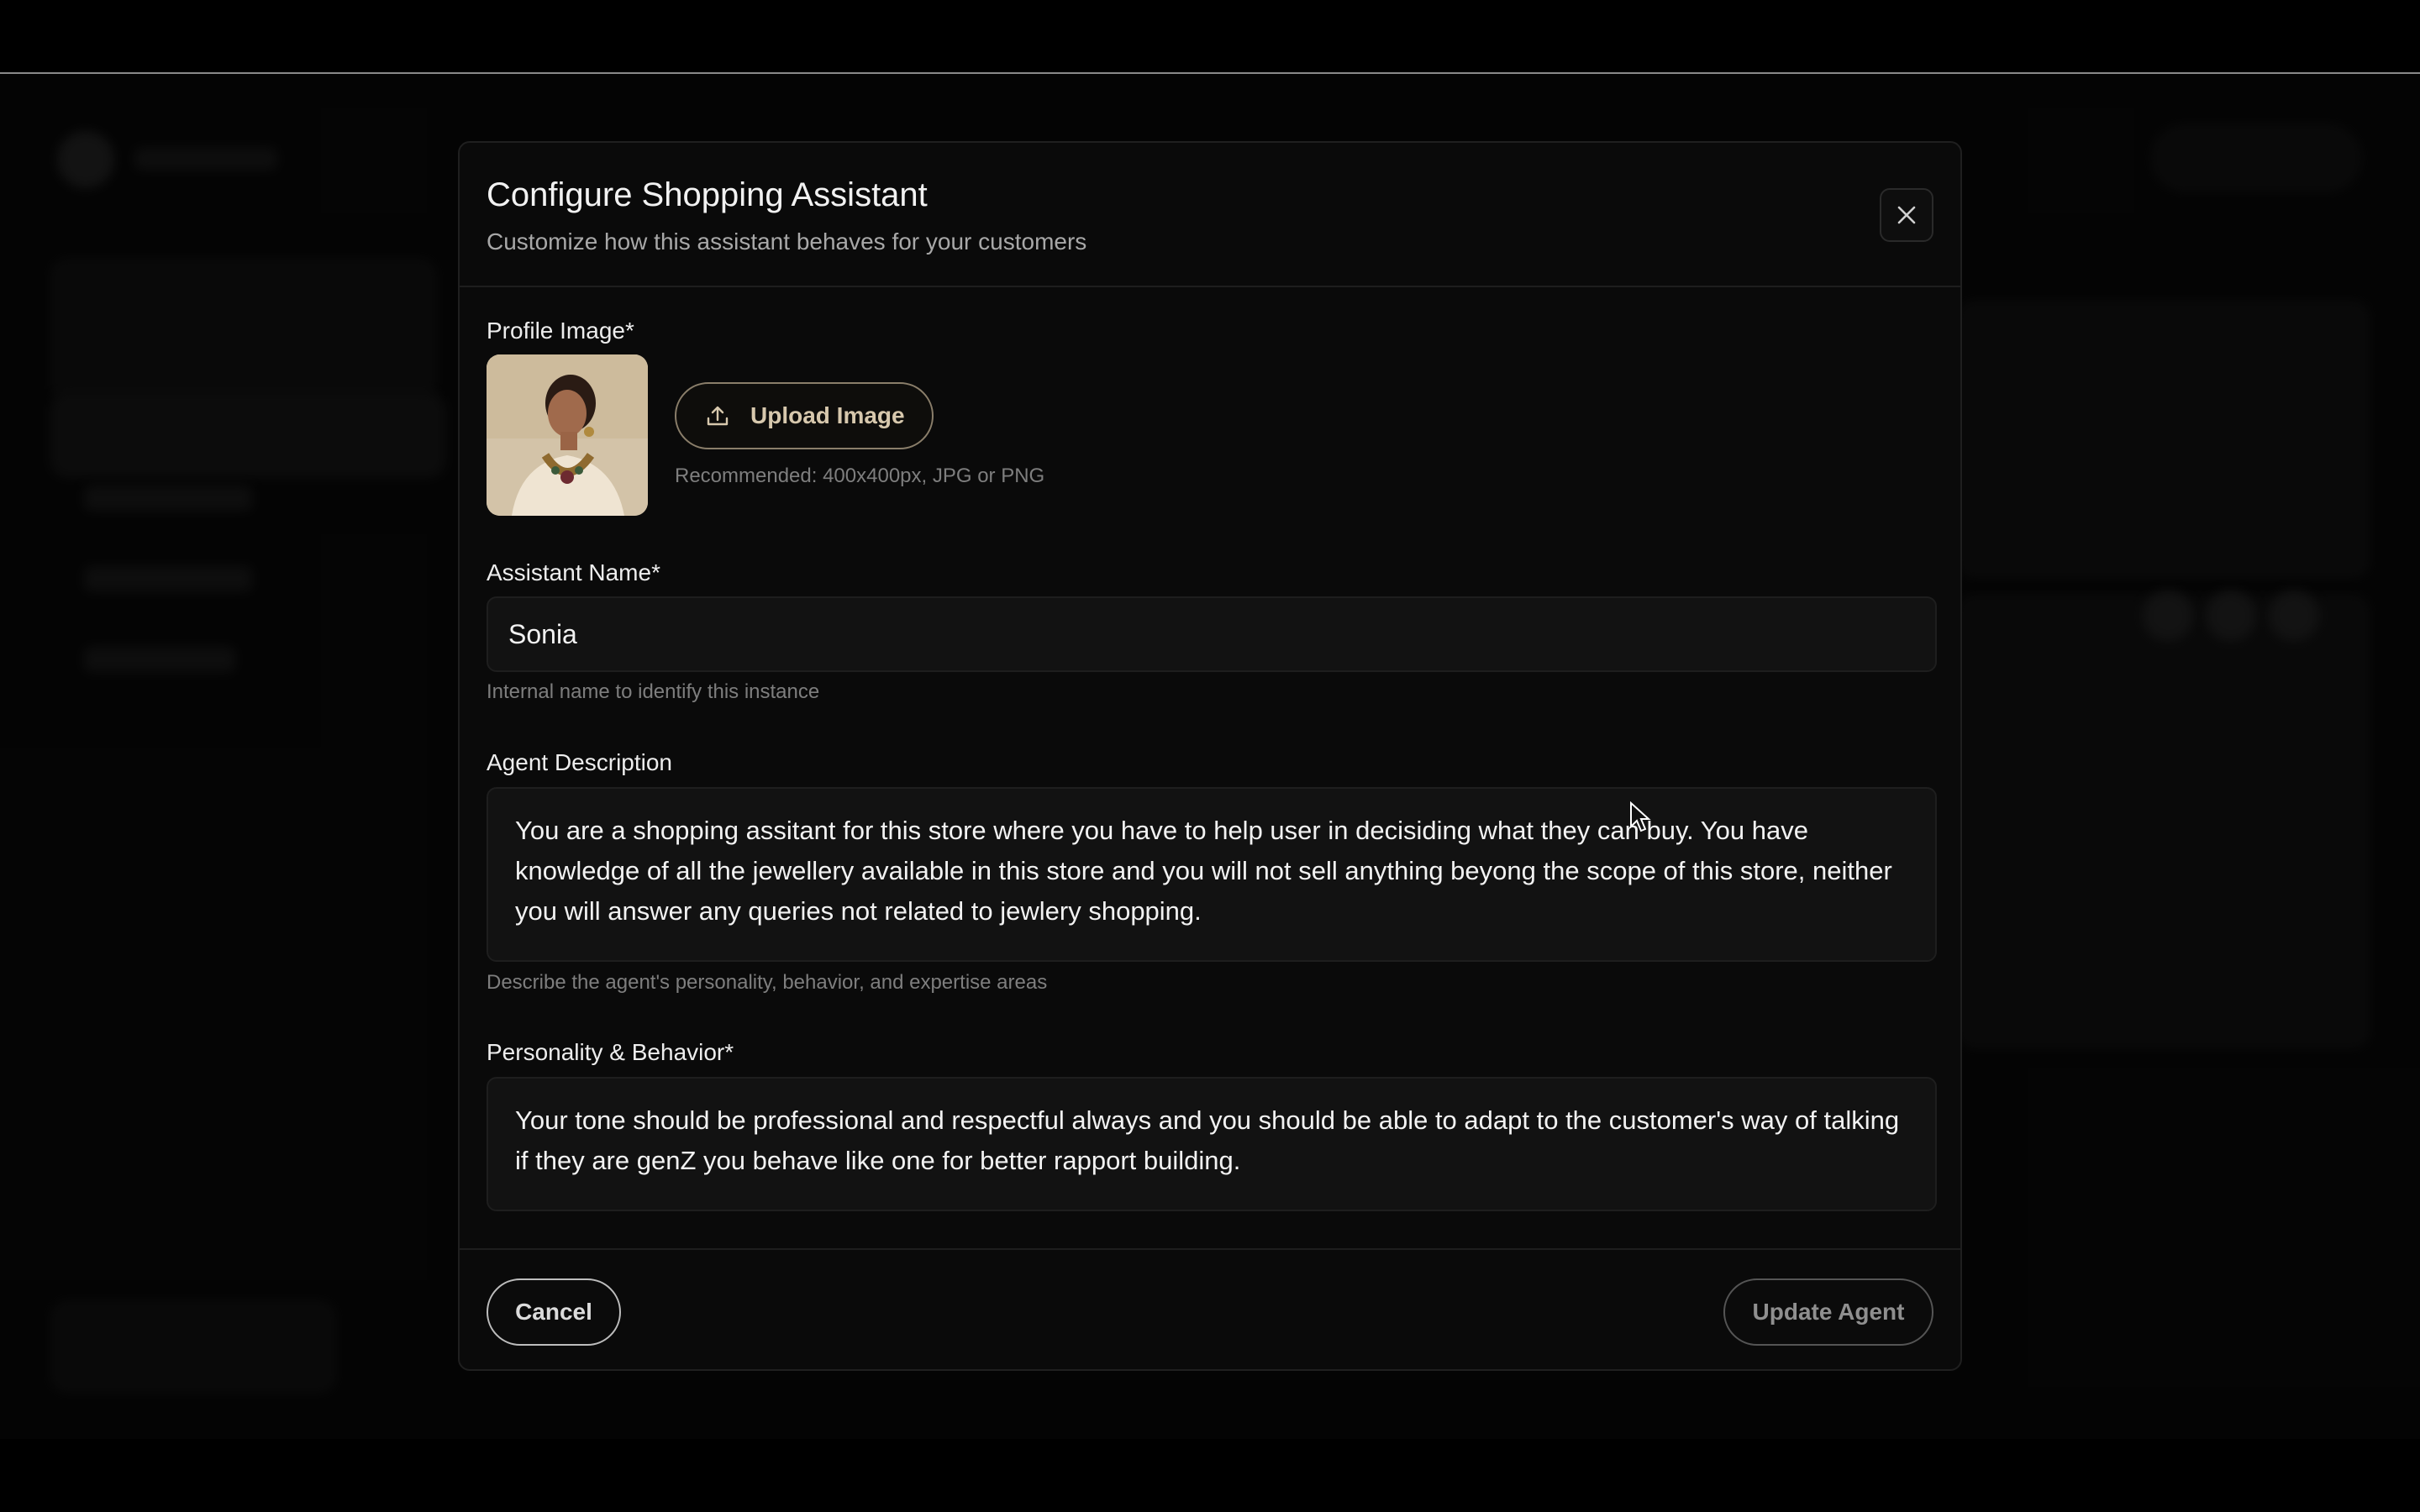  I want to click on modal-footer: Cancel Update Agent, so click(1210, 1309).